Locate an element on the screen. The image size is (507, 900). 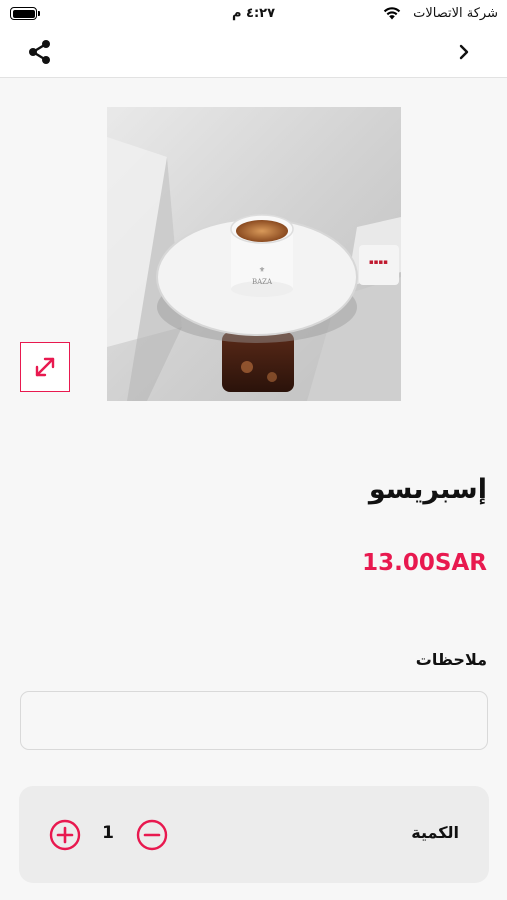
quantity-value: 1 is located at coordinates (108, 833).